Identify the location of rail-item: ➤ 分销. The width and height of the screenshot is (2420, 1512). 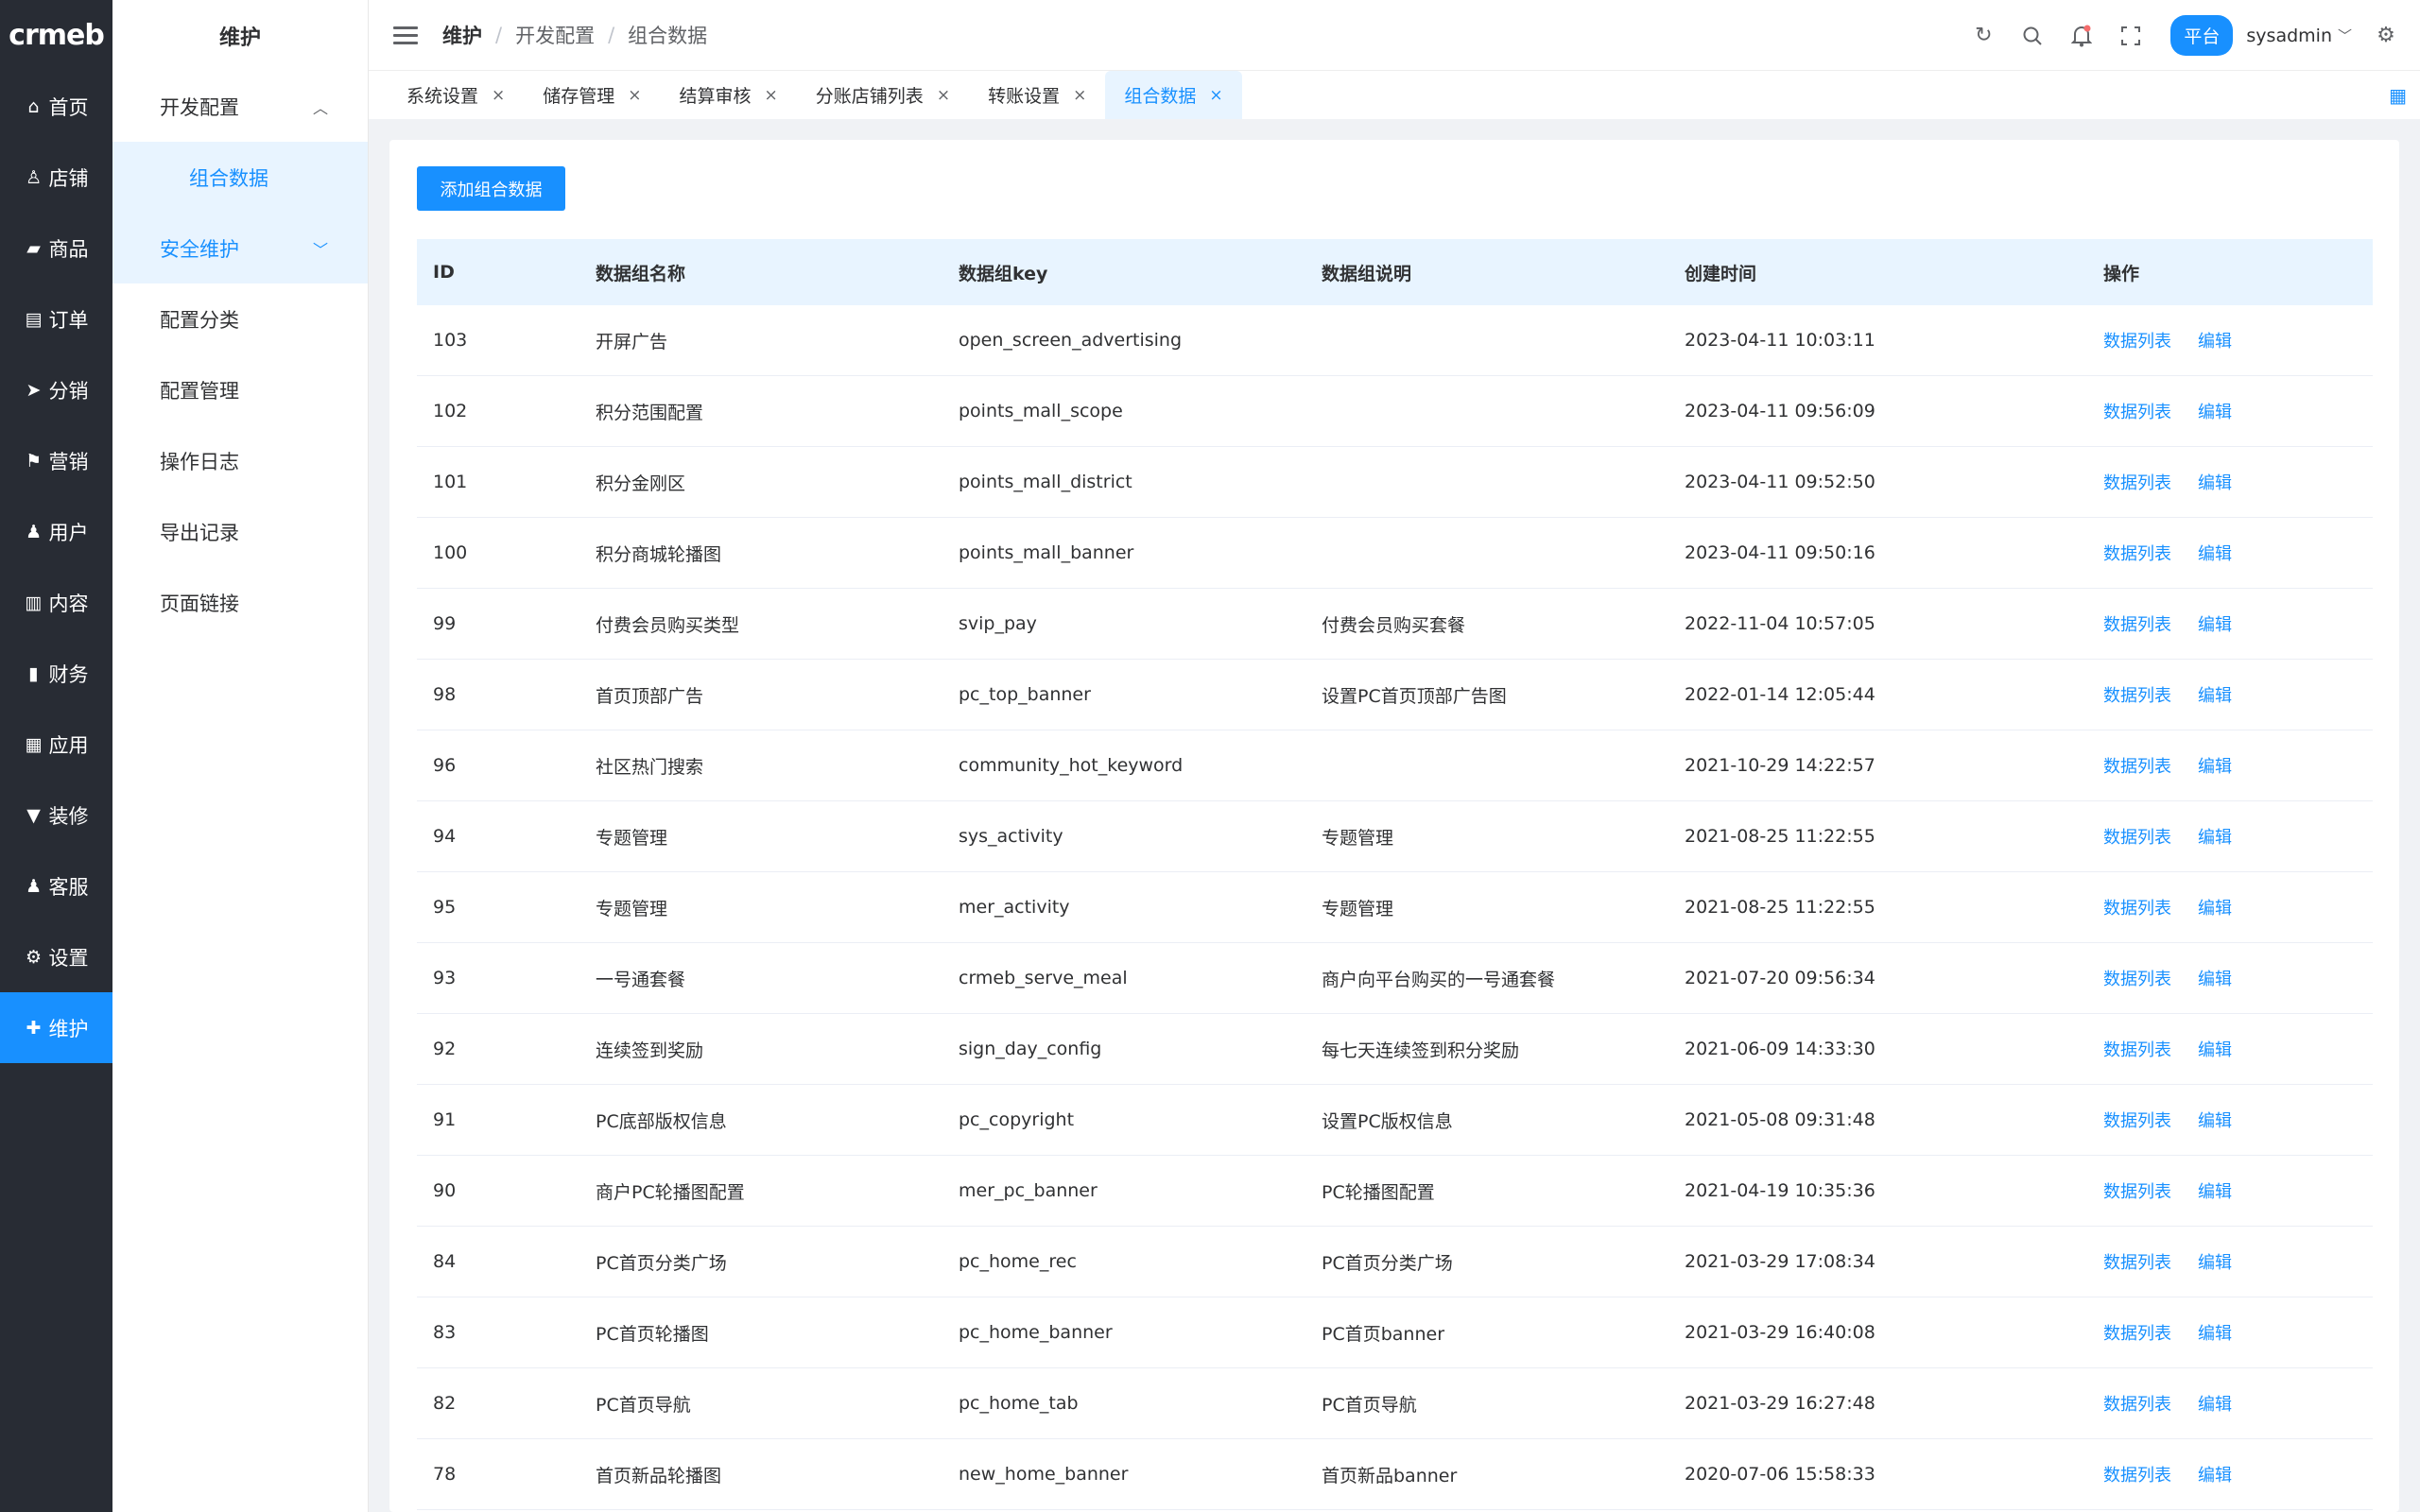
(56, 389).